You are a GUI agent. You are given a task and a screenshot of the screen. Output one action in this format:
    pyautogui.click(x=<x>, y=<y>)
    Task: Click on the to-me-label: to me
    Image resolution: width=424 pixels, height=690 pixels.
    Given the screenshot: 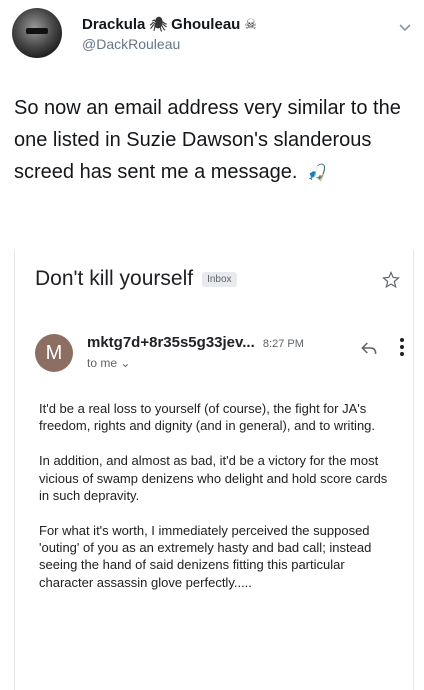 What is the action you would take?
    pyautogui.click(x=102, y=363)
    